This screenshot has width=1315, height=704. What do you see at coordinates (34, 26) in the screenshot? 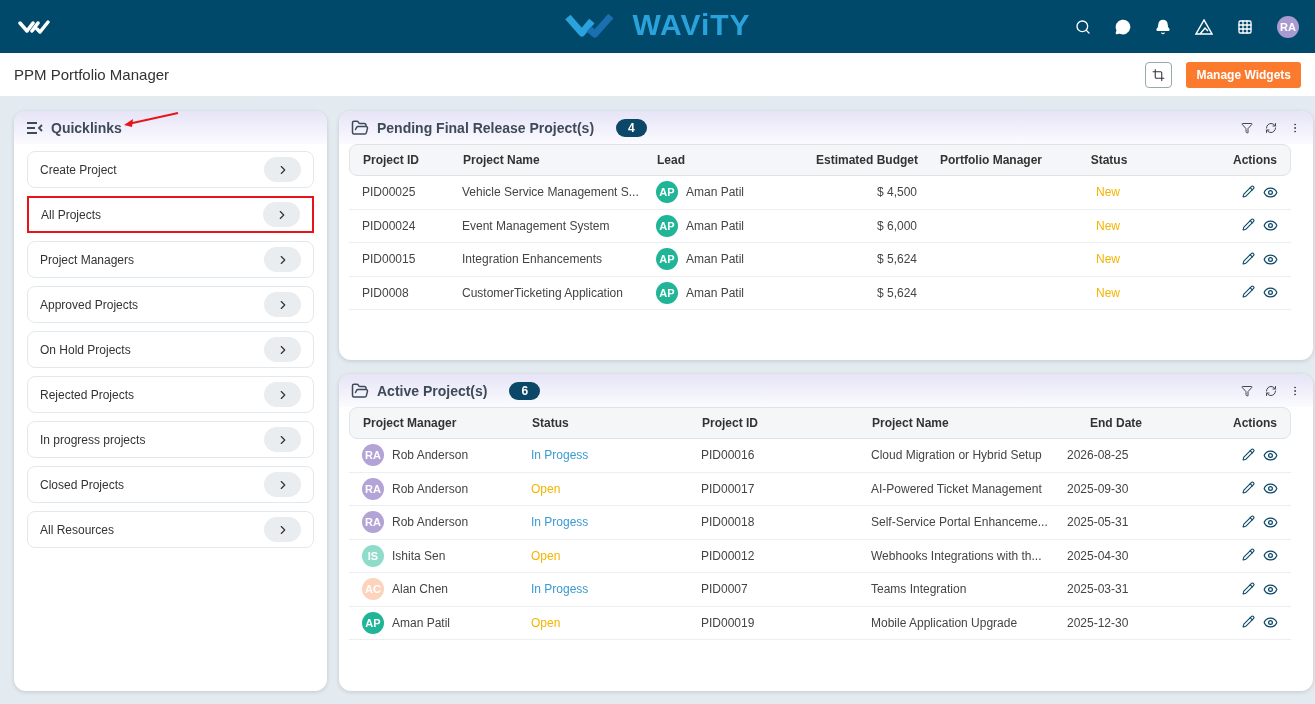
I see `logo-icon` at bounding box center [34, 26].